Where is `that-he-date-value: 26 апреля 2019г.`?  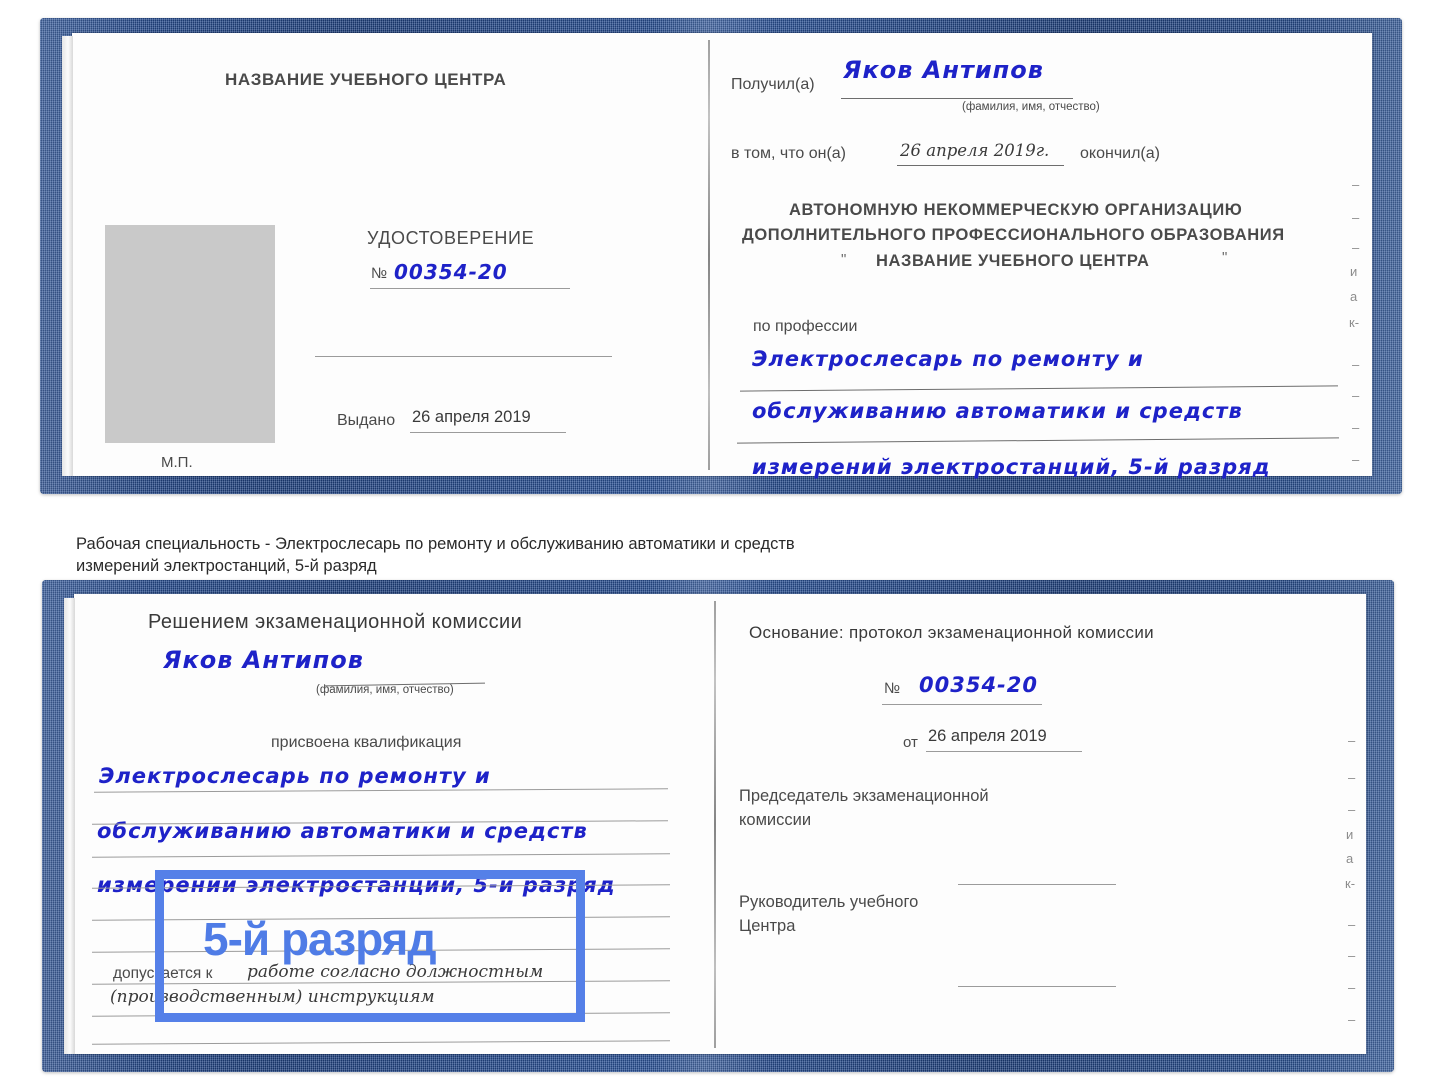 that-he-date-value: 26 апреля 2019г. is located at coordinates (975, 150).